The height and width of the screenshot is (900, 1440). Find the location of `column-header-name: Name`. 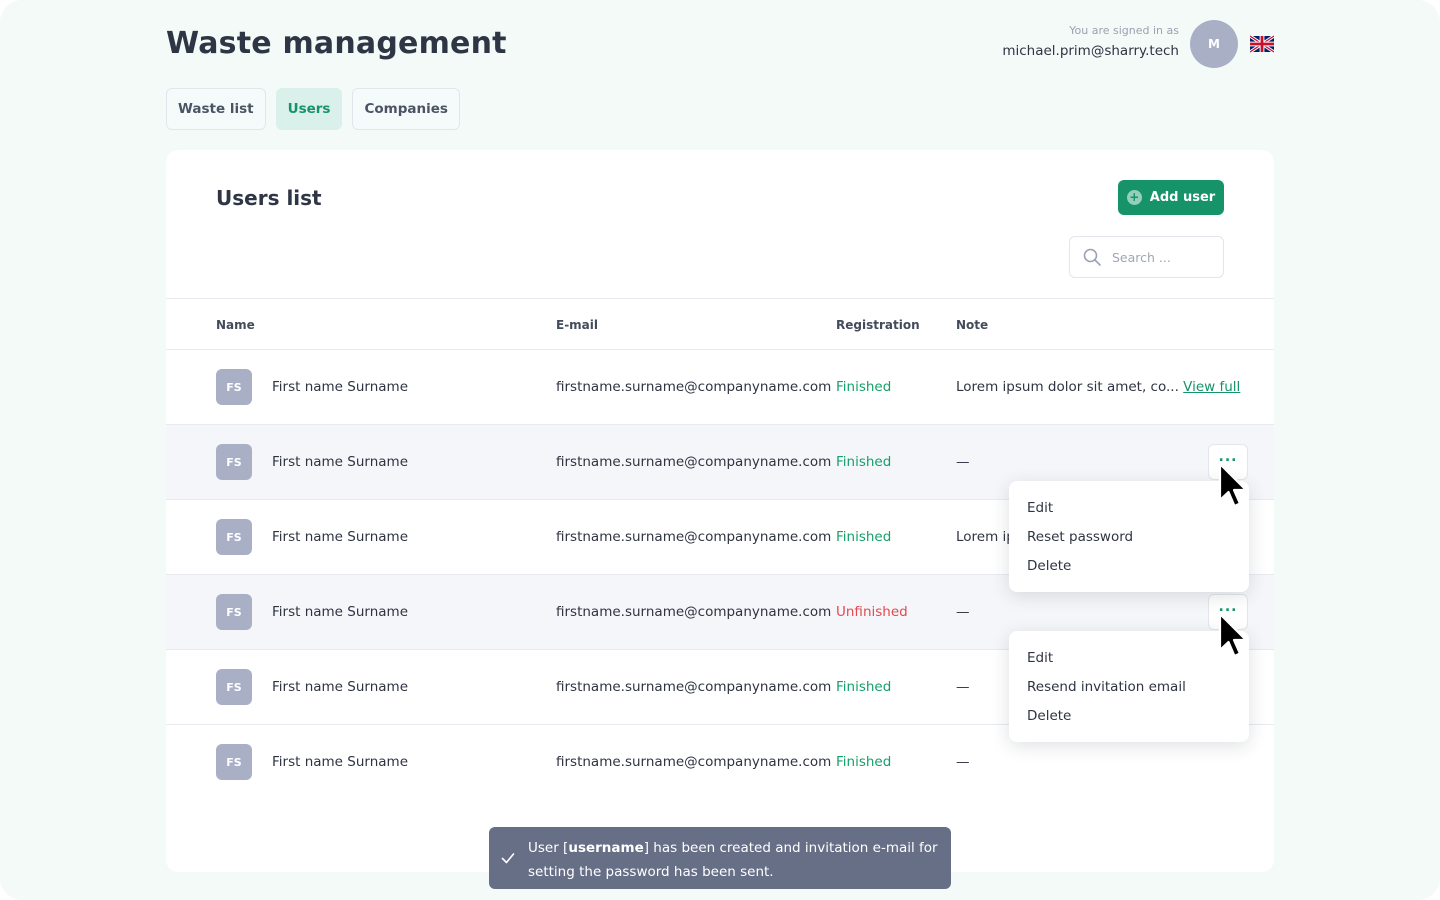

column-header-name: Name is located at coordinates (235, 325).